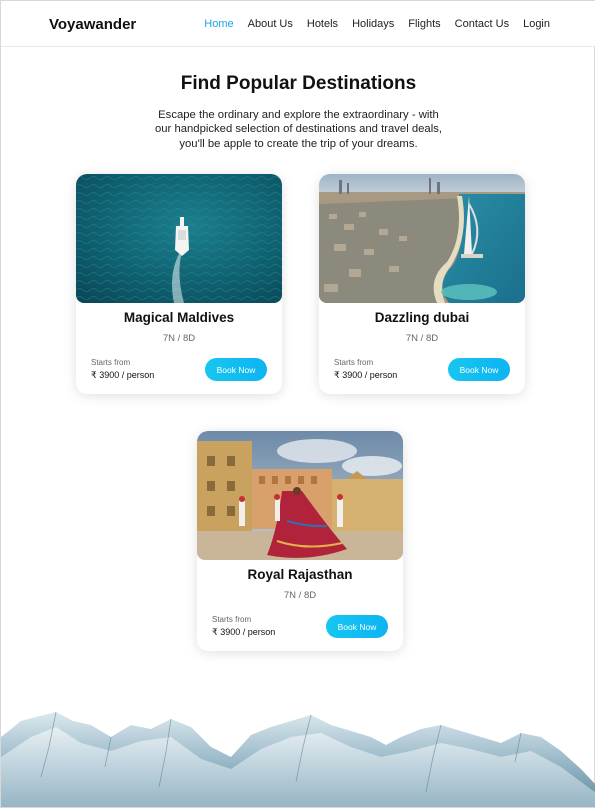  What do you see at coordinates (536, 24) in the screenshot?
I see `nav-link-login: Login` at bounding box center [536, 24].